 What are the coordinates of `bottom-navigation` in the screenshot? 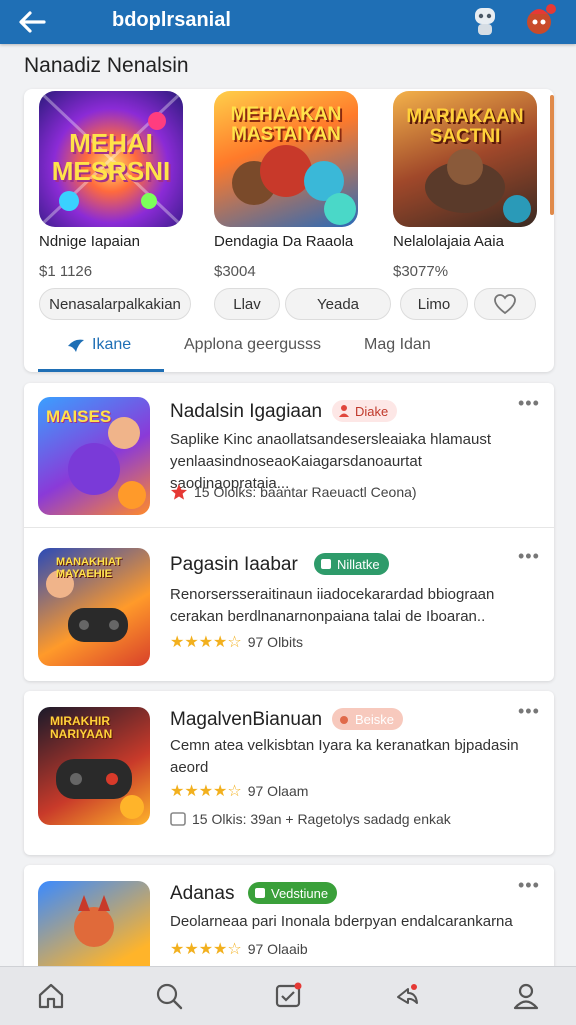 It's located at (288, 995).